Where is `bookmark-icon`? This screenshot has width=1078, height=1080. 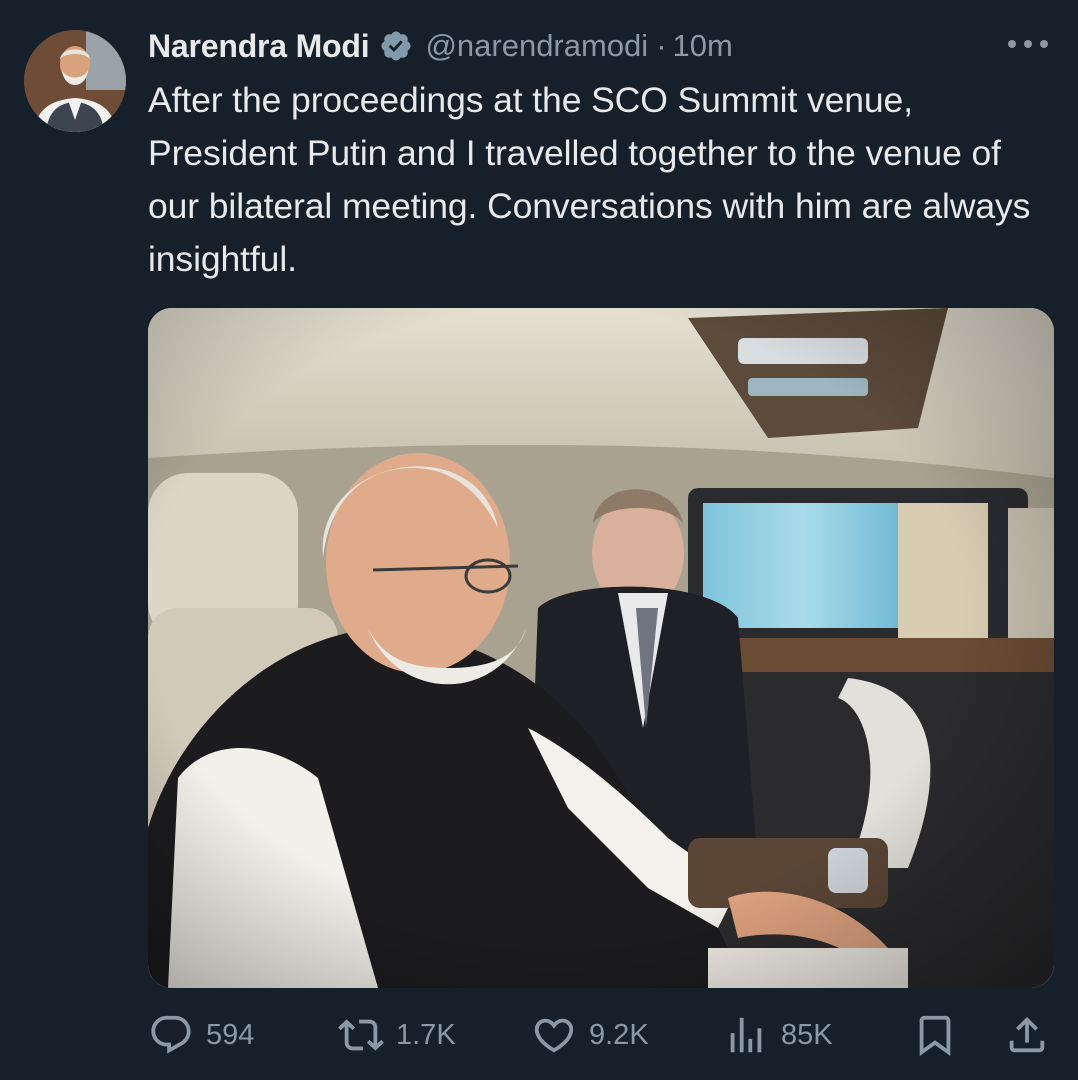
bookmark-icon is located at coordinates (935, 1035).